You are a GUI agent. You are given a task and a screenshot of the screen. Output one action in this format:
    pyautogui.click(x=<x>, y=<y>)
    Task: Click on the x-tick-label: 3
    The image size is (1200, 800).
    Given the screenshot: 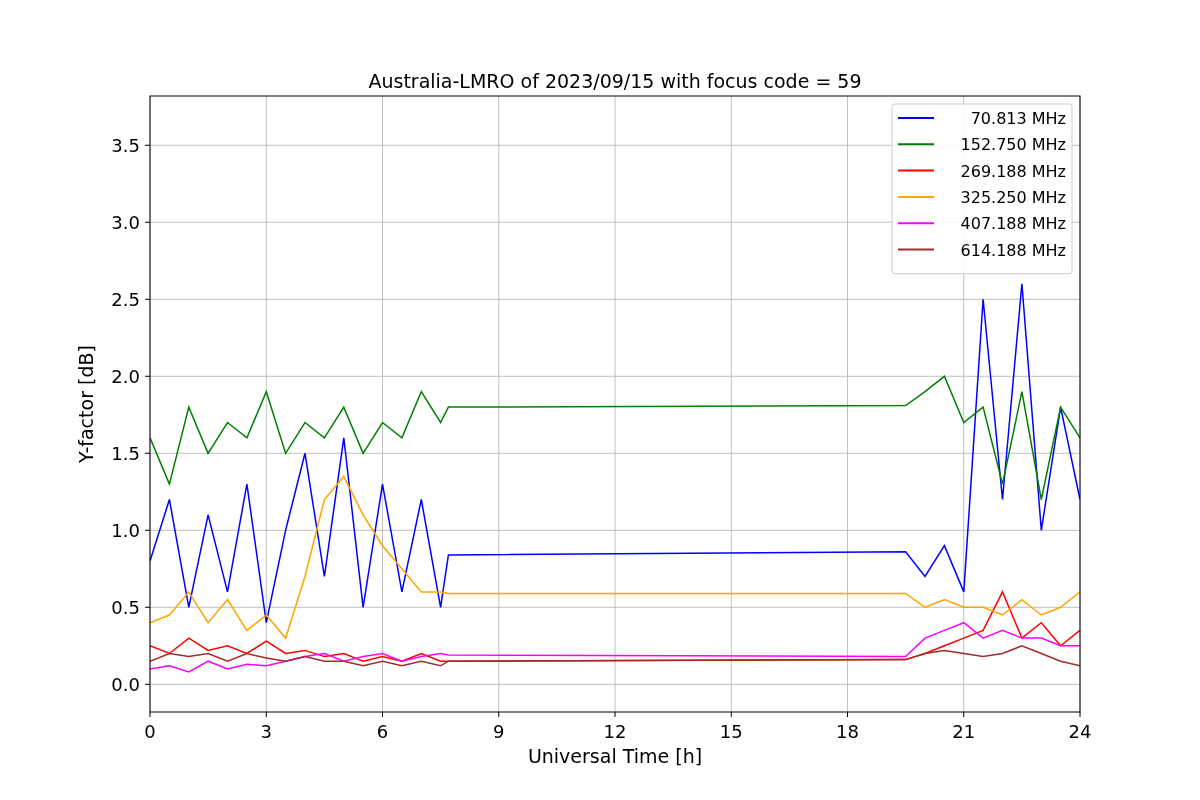 What is the action you would take?
    pyautogui.click(x=266, y=731)
    